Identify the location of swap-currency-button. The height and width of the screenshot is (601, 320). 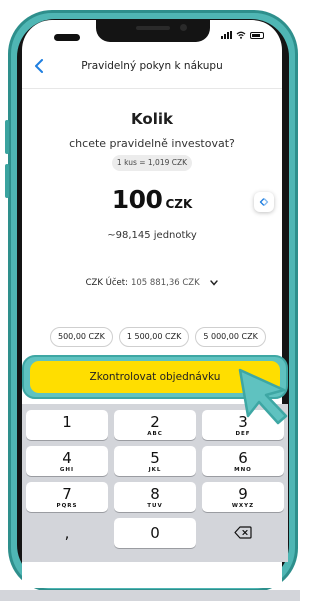
(264, 202).